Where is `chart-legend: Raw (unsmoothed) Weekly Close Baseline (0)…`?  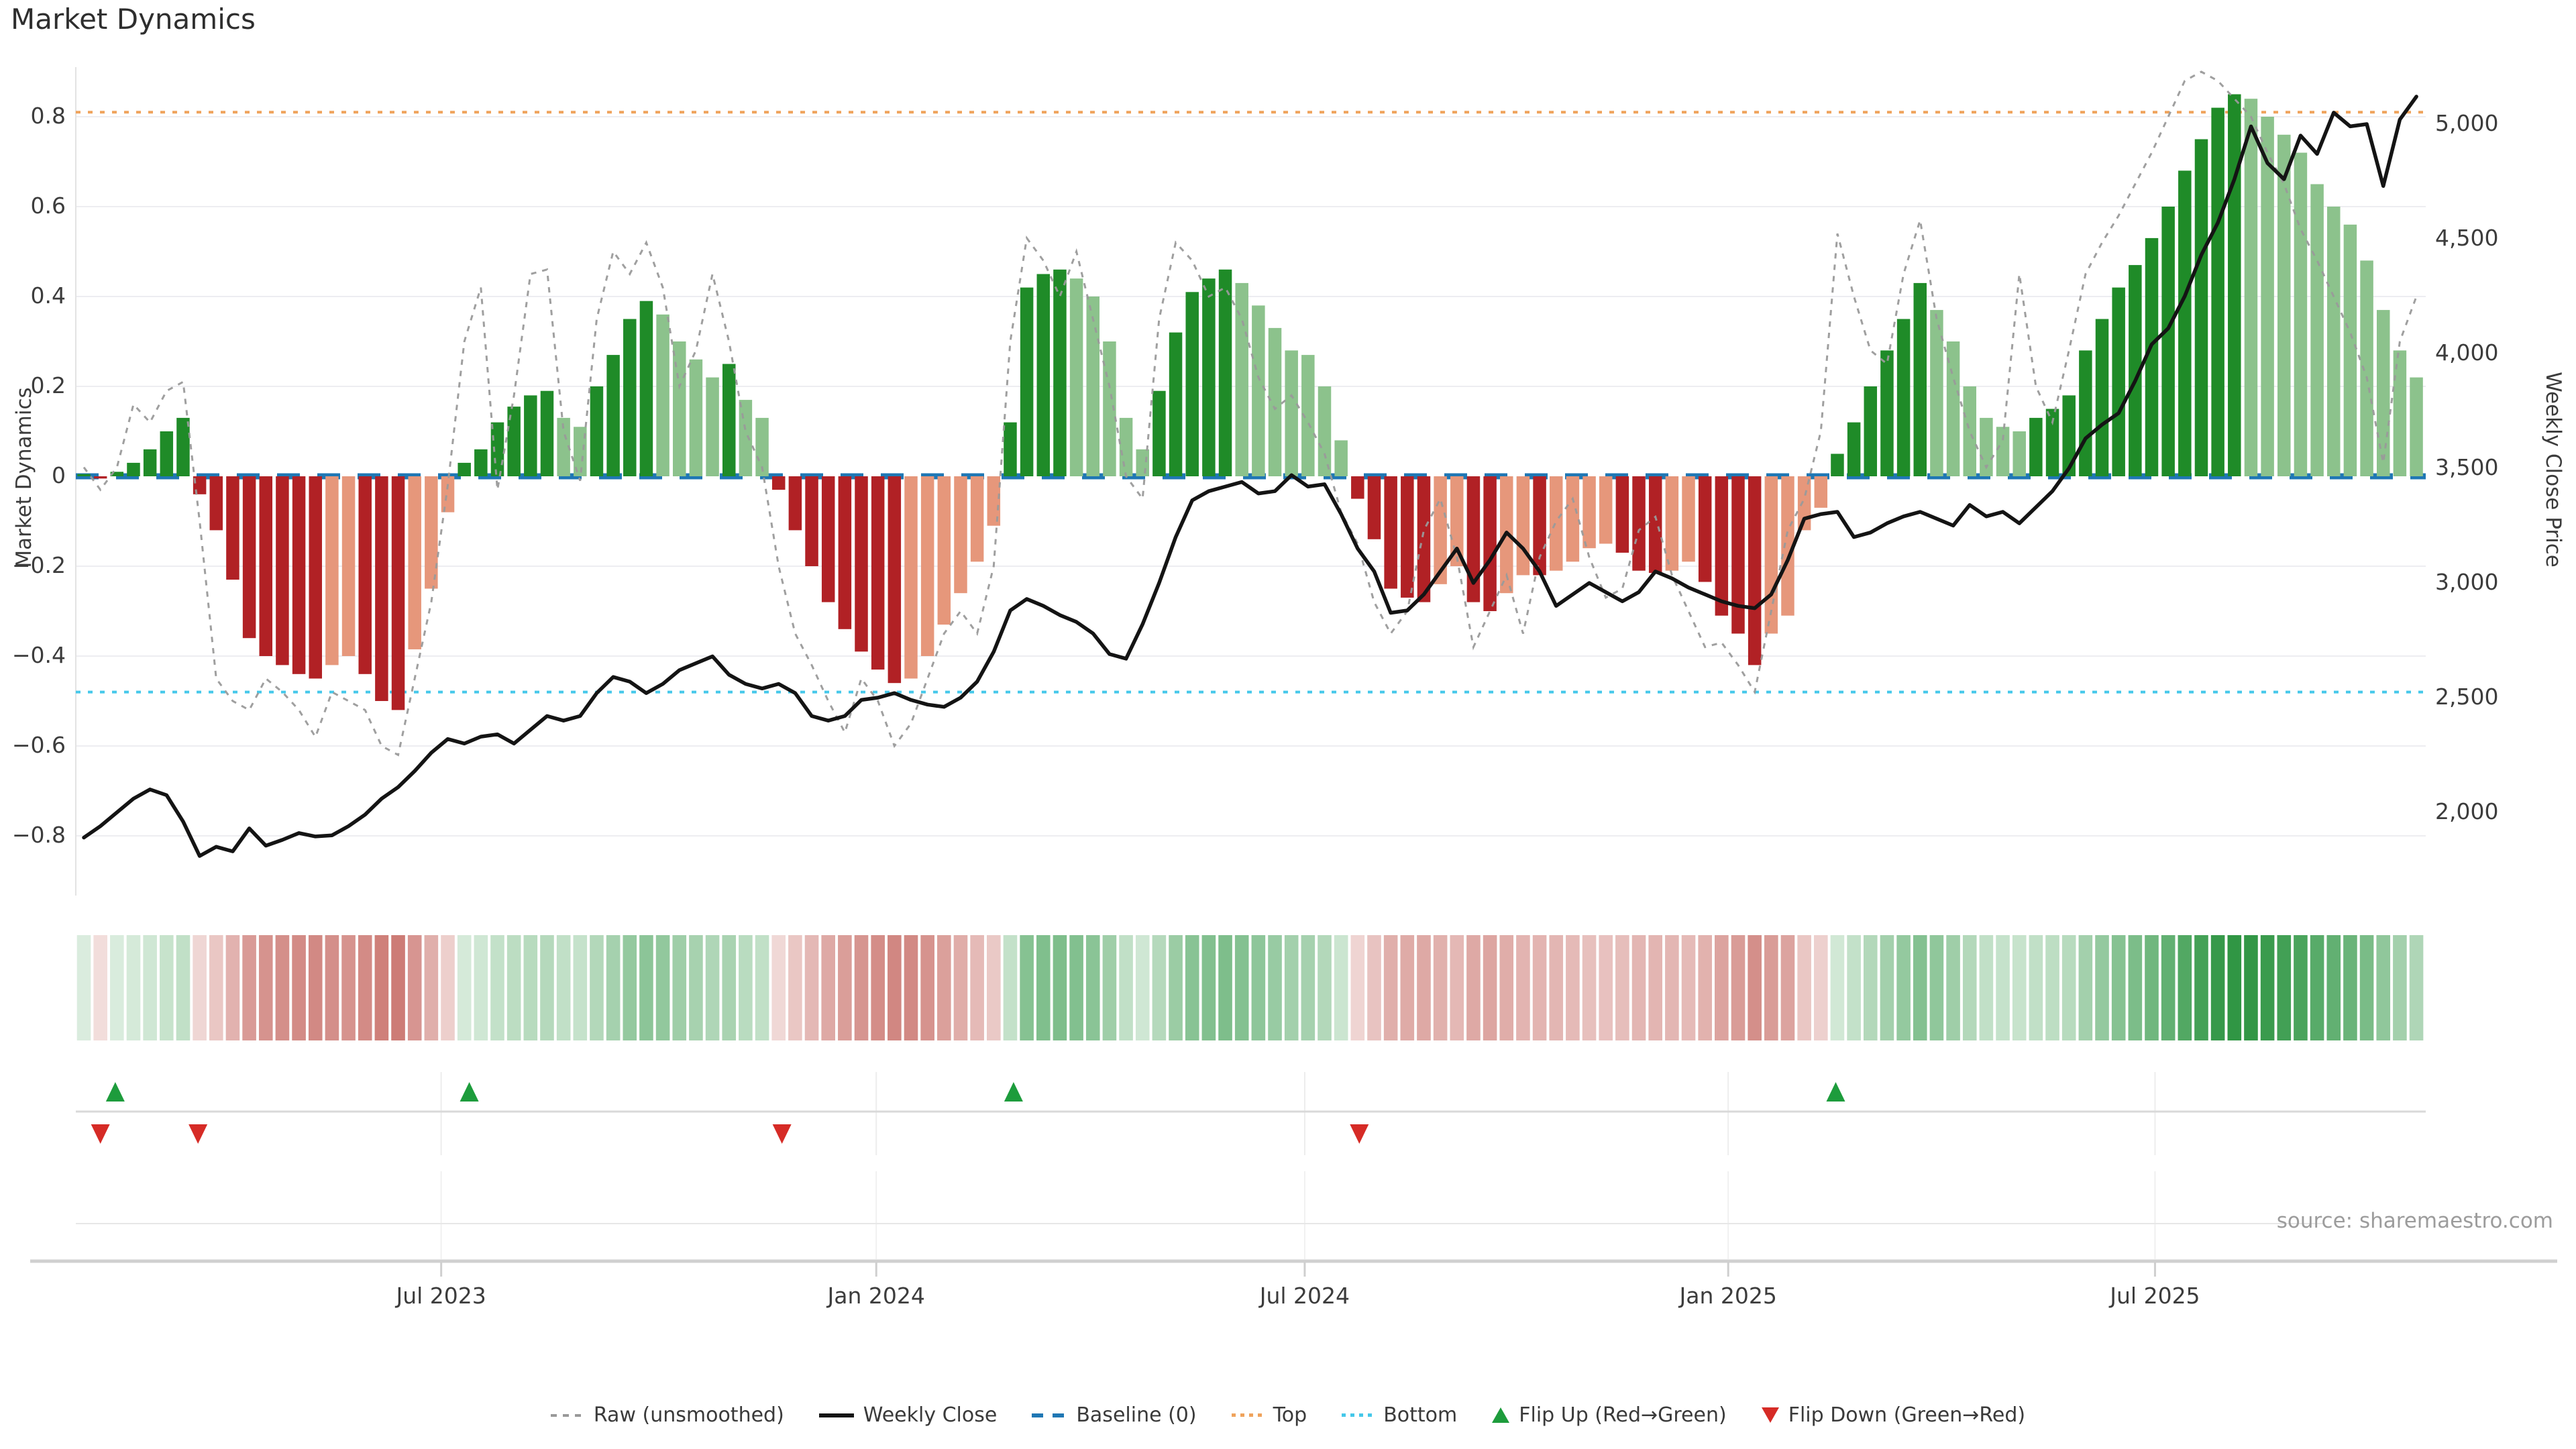
chart-legend: Raw (unsmoothed) Weekly Close Baseline (0)… is located at coordinates (1288, 1415).